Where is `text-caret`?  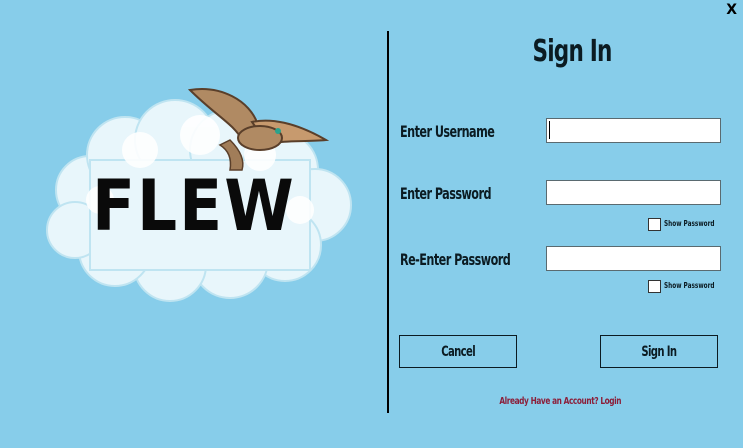 text-caret is located at coordinates (549, 130).